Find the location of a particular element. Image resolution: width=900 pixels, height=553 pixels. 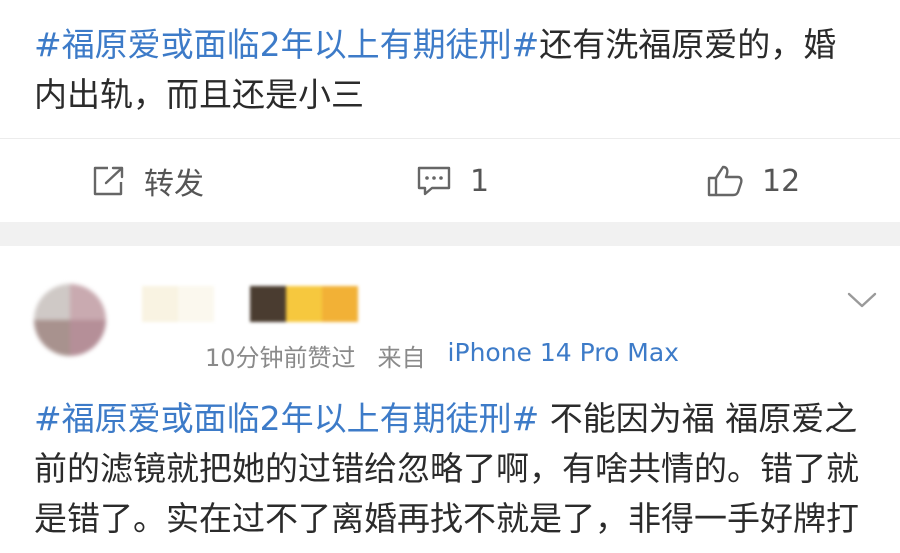

repost-button: 转发 is located at coordinates (148, 181).